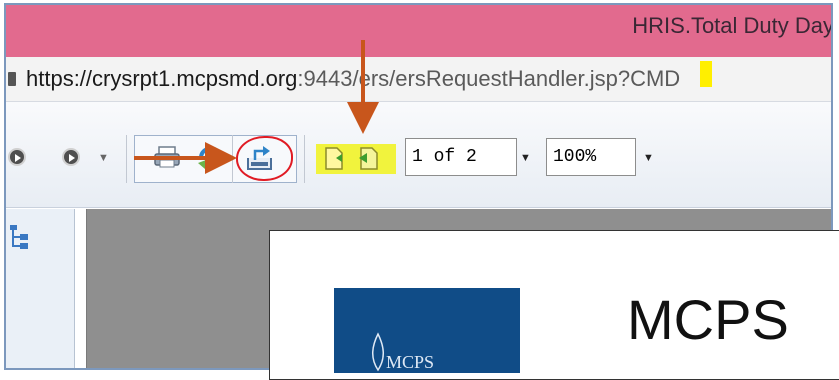  Describe the element at coordinates (525, 158) in the screenshot. I see `page-dropdown-icon: ▼` at that location.